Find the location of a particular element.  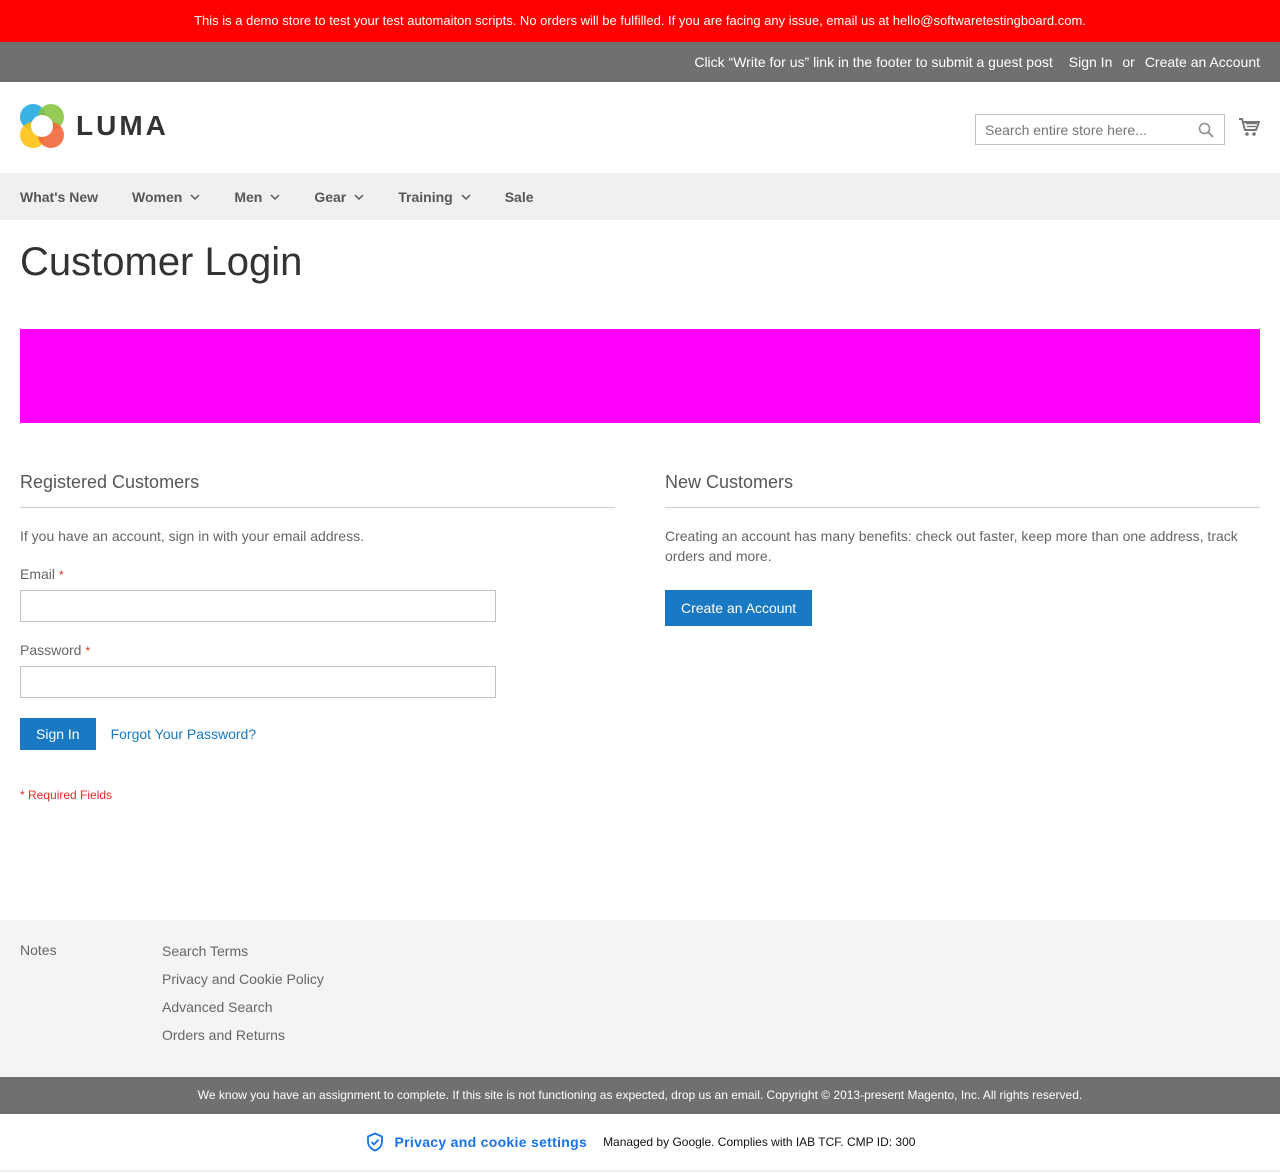

nav-item-label: Training is located at coordinates (425, 196).